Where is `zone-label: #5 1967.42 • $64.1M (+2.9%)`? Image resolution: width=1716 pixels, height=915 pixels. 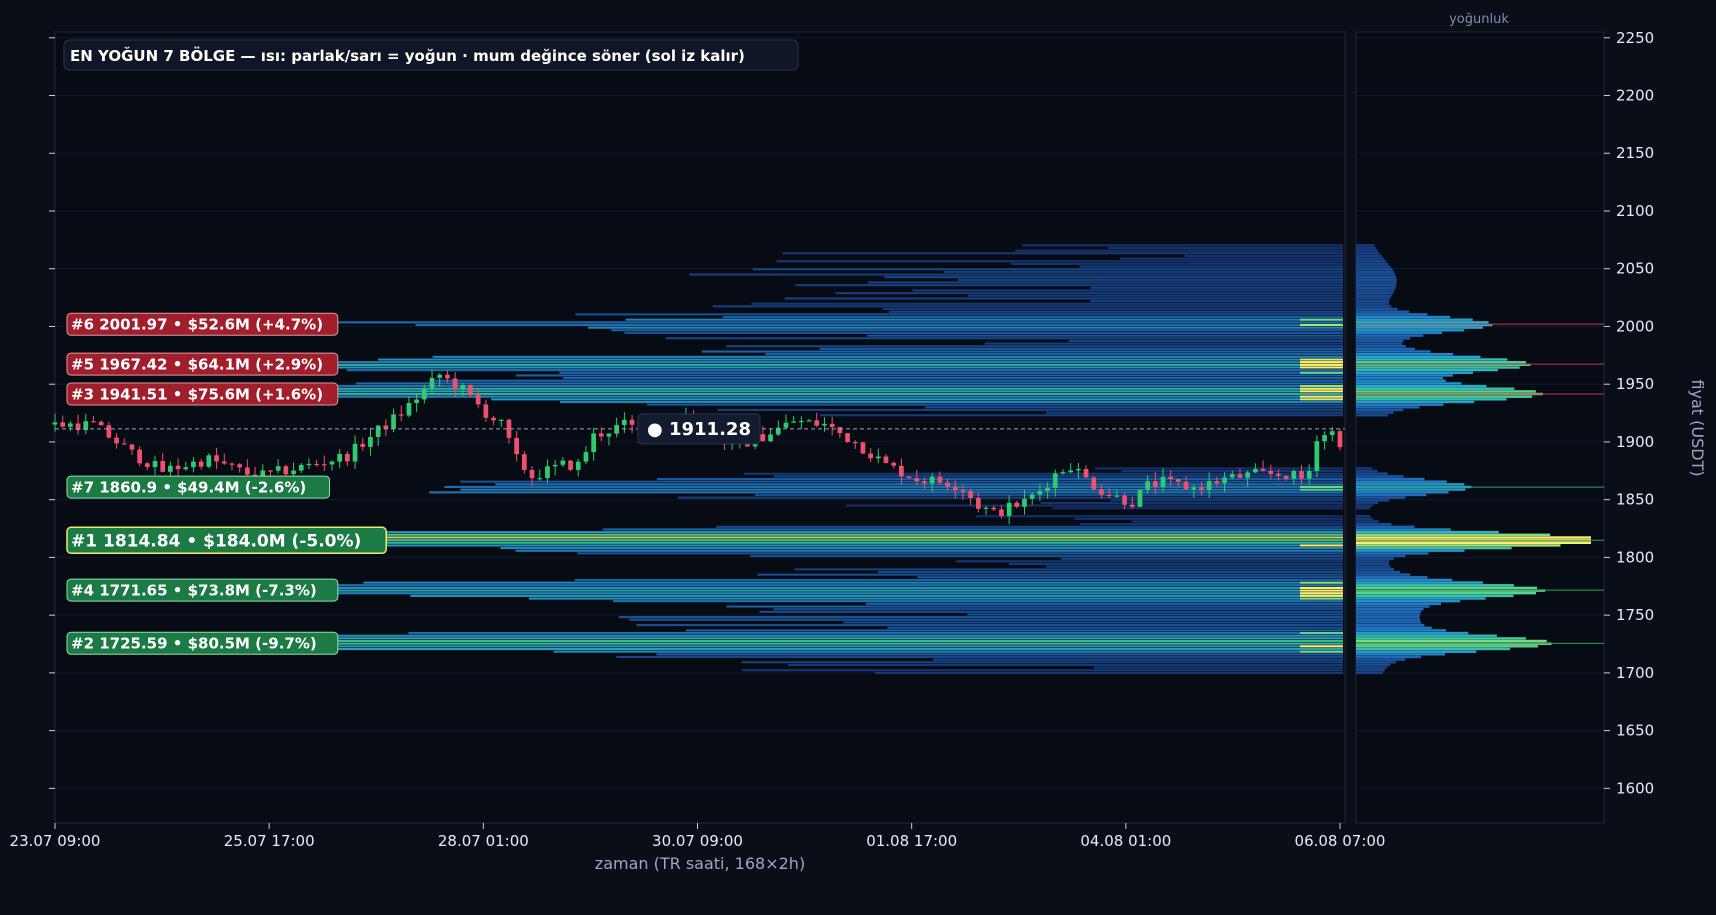
zone-label: #5 1967.42 • $64.1M (+2.9%) is located at coordinates (197, 364).